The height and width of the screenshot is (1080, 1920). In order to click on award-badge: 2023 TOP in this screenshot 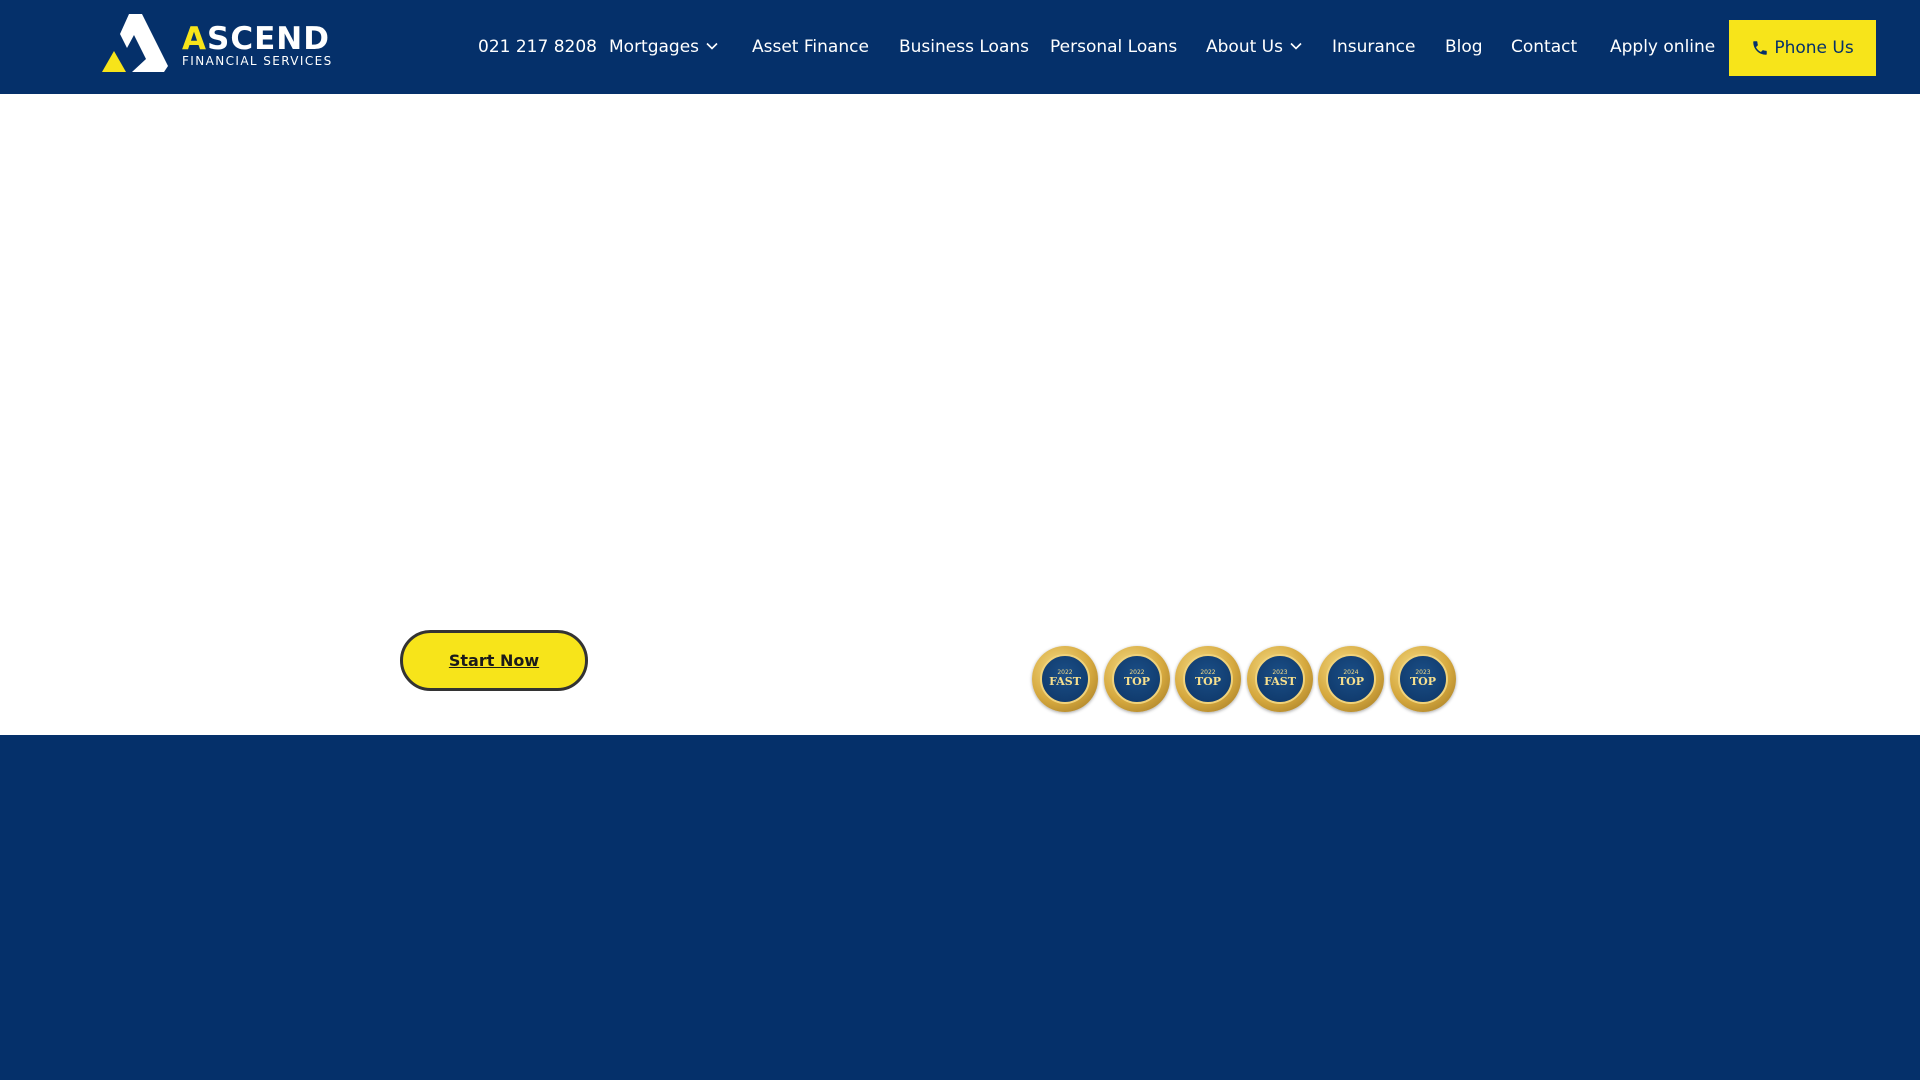, I will do `click(1423, 679)`.